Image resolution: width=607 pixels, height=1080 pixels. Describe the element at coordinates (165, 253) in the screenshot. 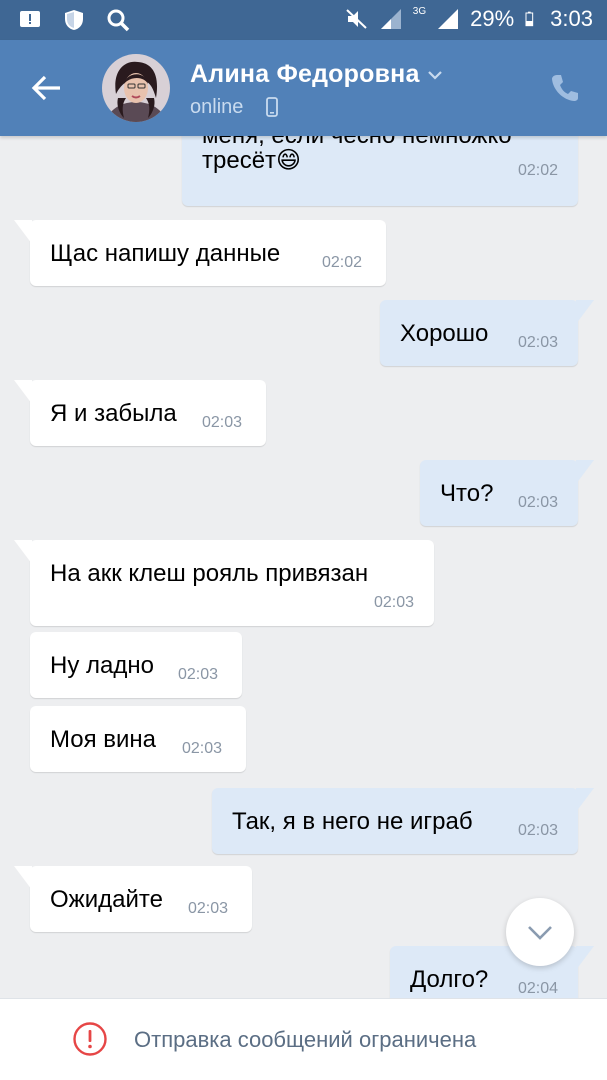

I see `message-text: Щас напишу данные` at that location.